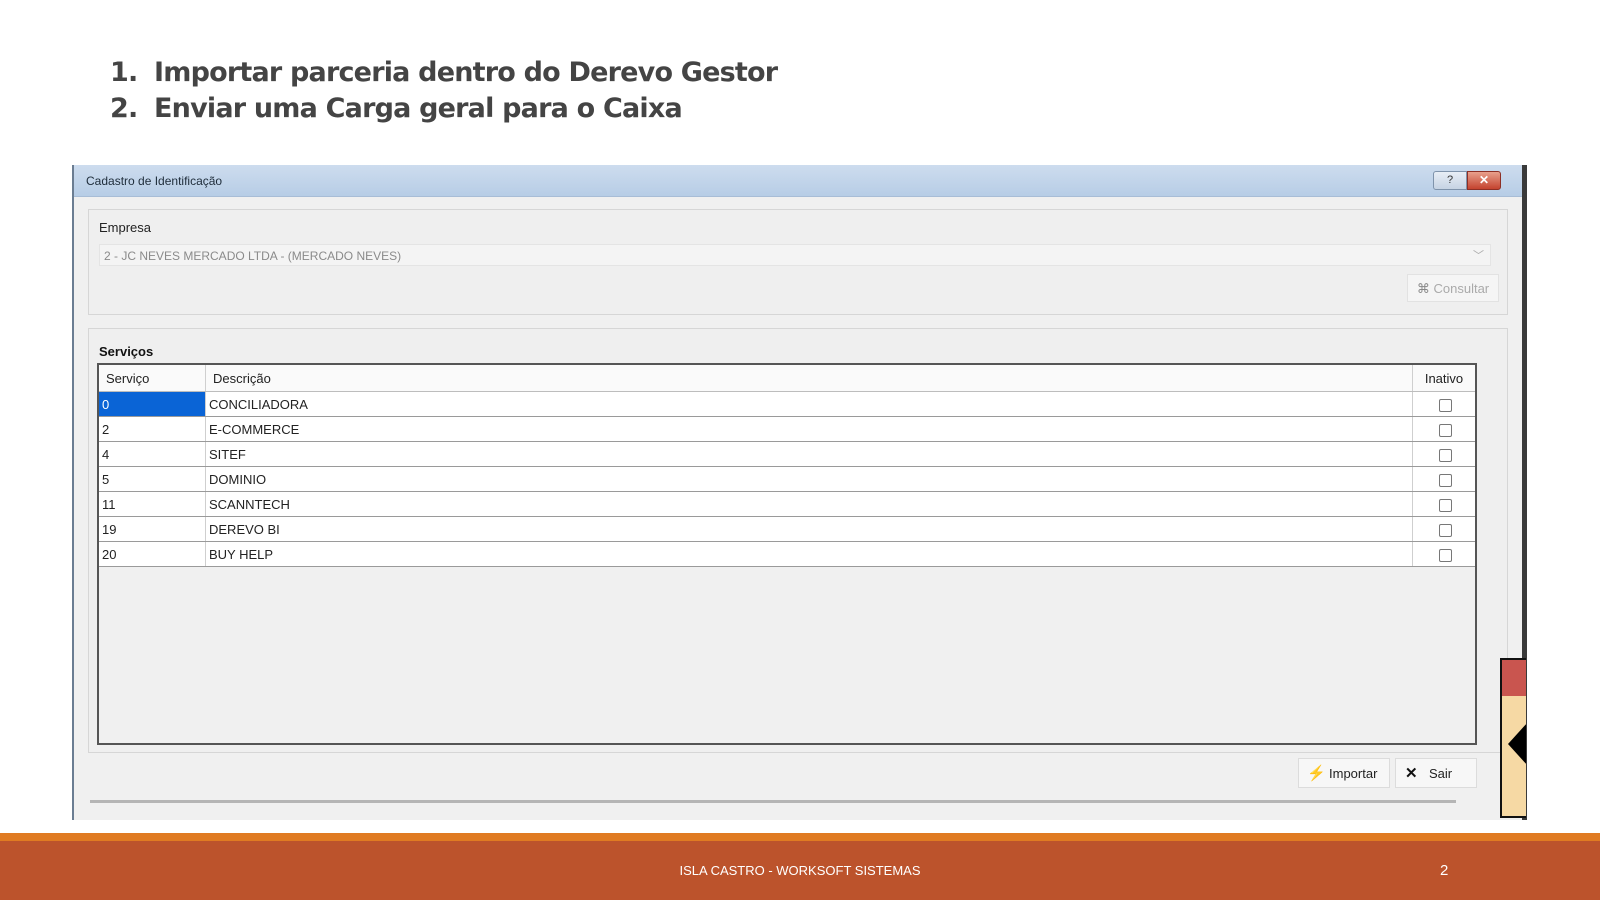 This screenshot has width=1600, height=900. I want to click on cell-descricao: DOMINIO, so click(809, 479).